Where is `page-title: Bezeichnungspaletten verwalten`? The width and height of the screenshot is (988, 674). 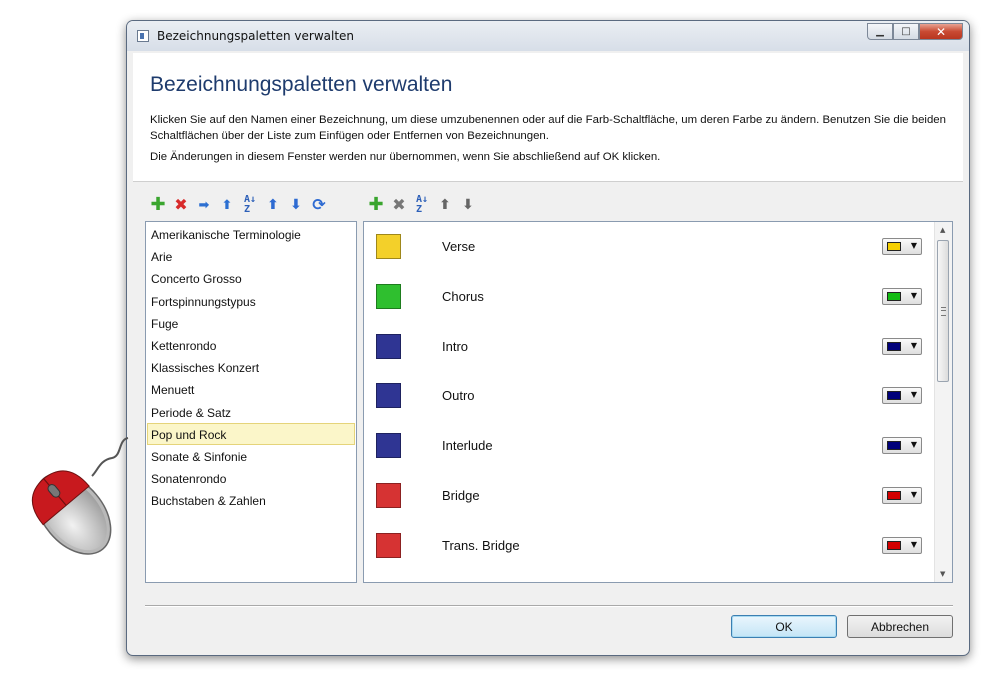 page-title: Bezeichnungspaletten verwalten is located at coordinates (301, 84).